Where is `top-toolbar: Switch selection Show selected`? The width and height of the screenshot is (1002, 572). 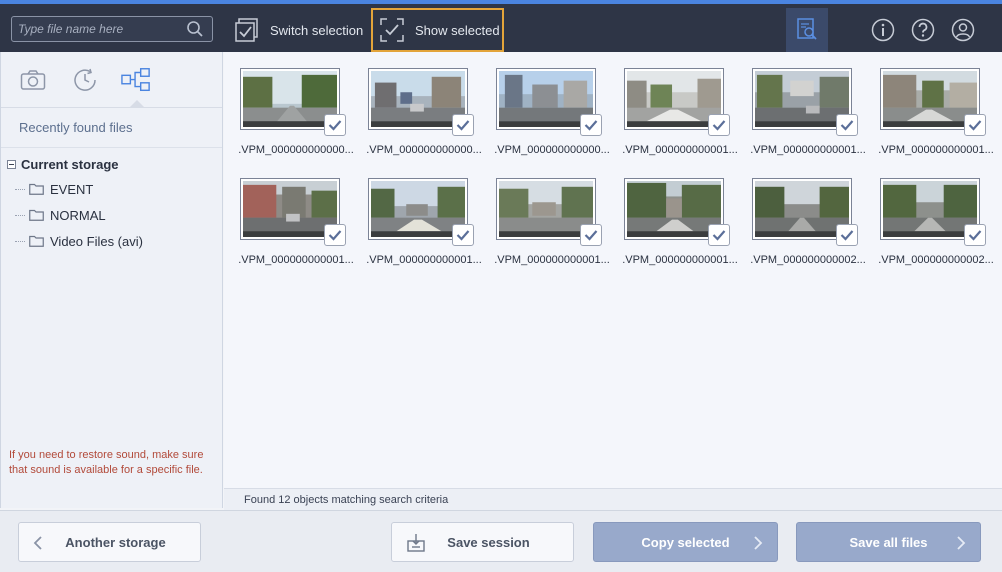 top-toolbar: Switch selection Show selected is located at coordinates (501, 26).